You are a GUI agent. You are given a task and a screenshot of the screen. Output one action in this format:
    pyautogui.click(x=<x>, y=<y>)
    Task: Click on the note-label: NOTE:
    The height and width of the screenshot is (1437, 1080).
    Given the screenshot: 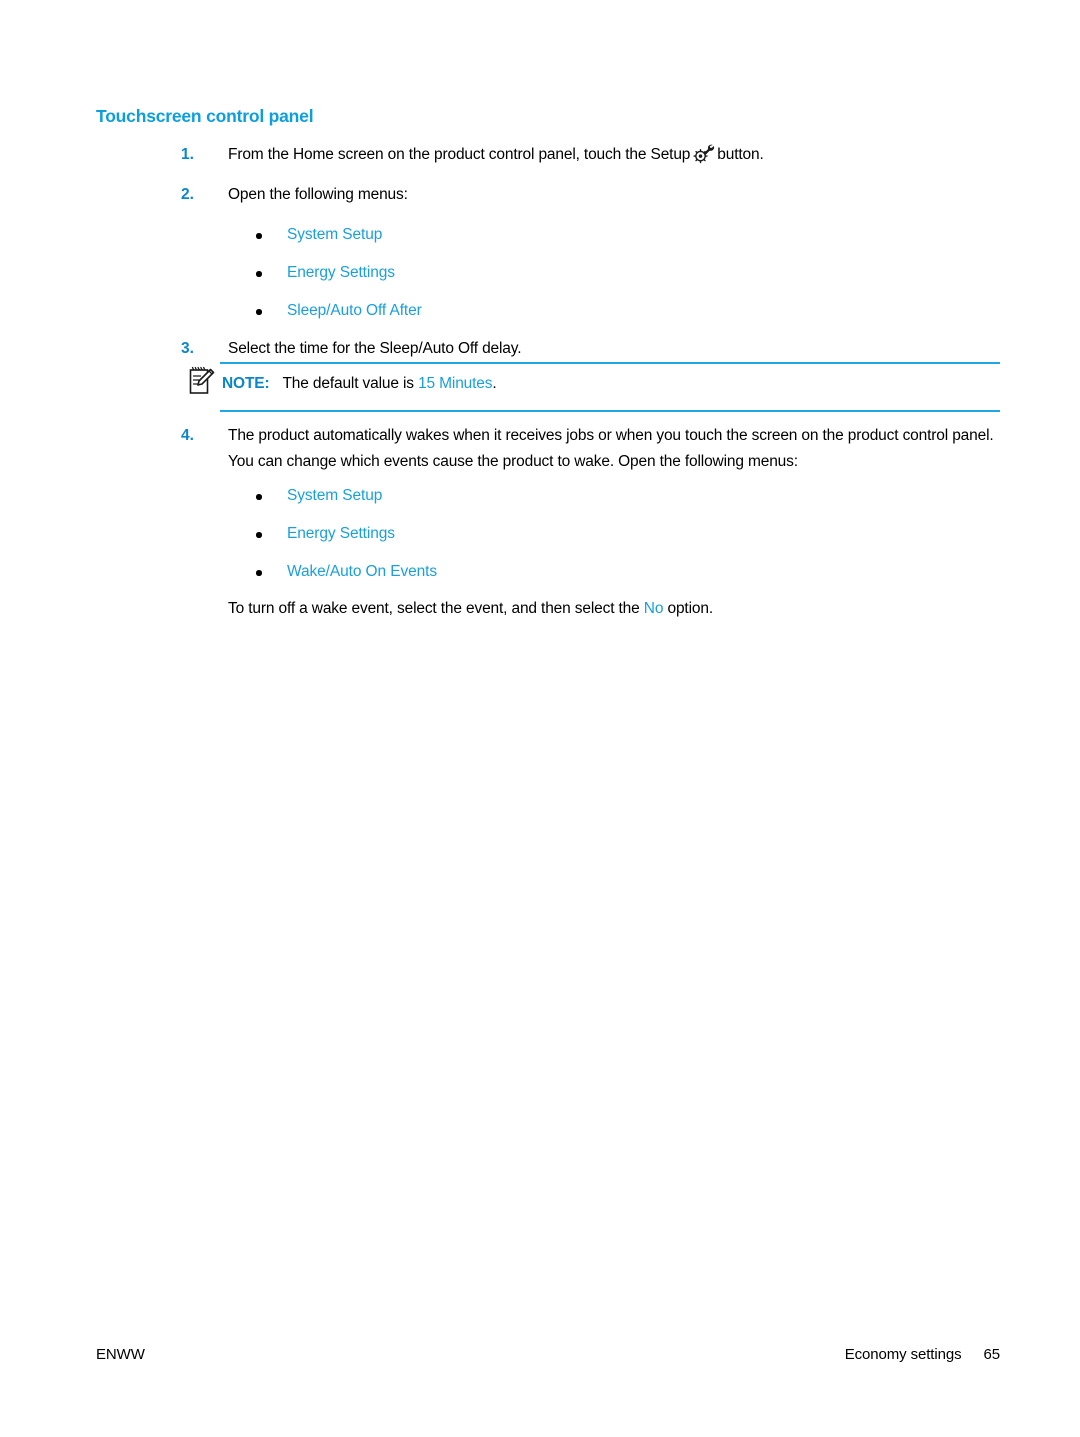 What is the action you would take?
    pyautogui.click(x=246, y=383)
    